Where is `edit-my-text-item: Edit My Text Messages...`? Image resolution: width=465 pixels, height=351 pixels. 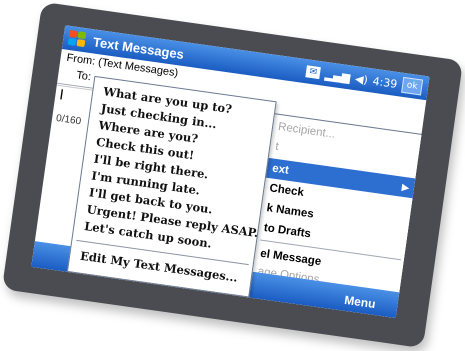
edit-my-text-item: Edit My Text Messages... is located at coordinates (158, 267).